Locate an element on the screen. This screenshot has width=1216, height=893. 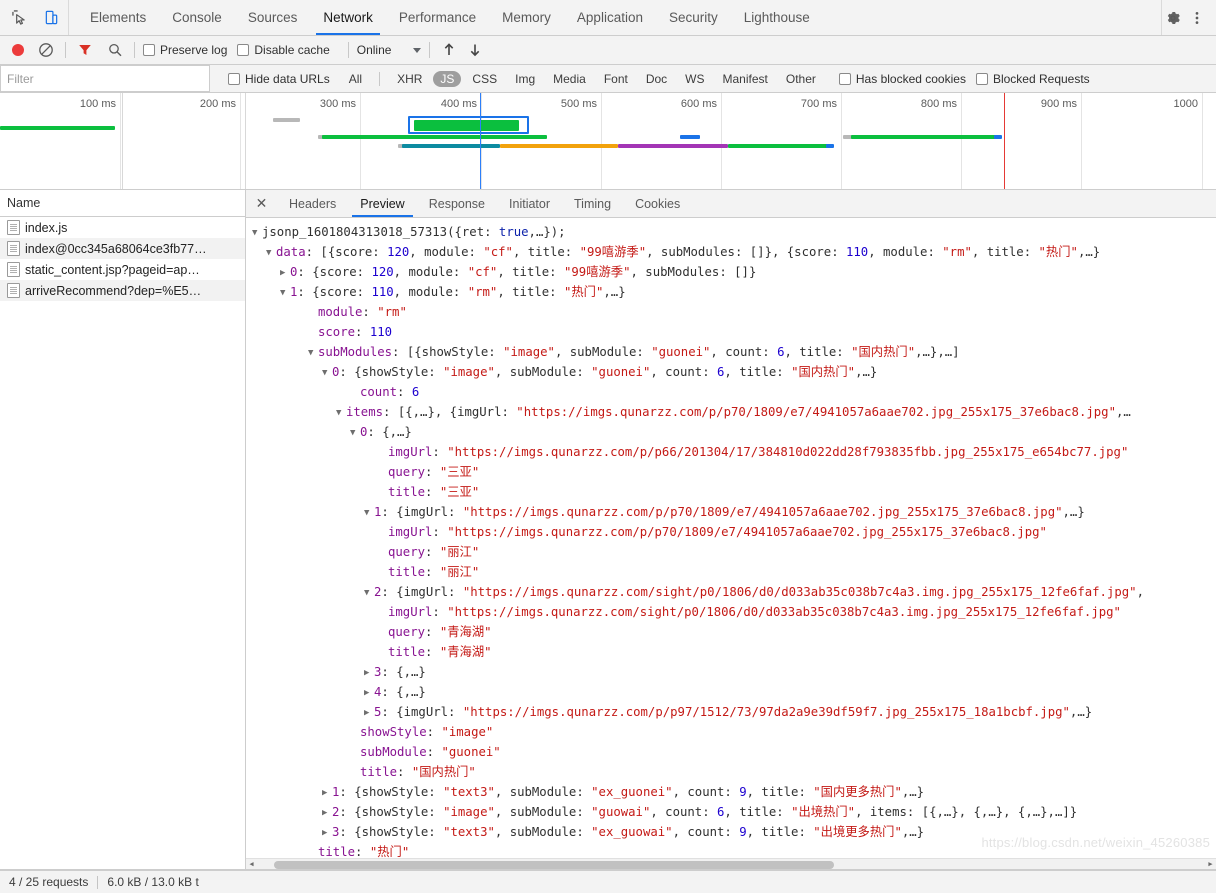
horizontal-scrollbar: ◀ ▶ is located at coordinates (731, 863).